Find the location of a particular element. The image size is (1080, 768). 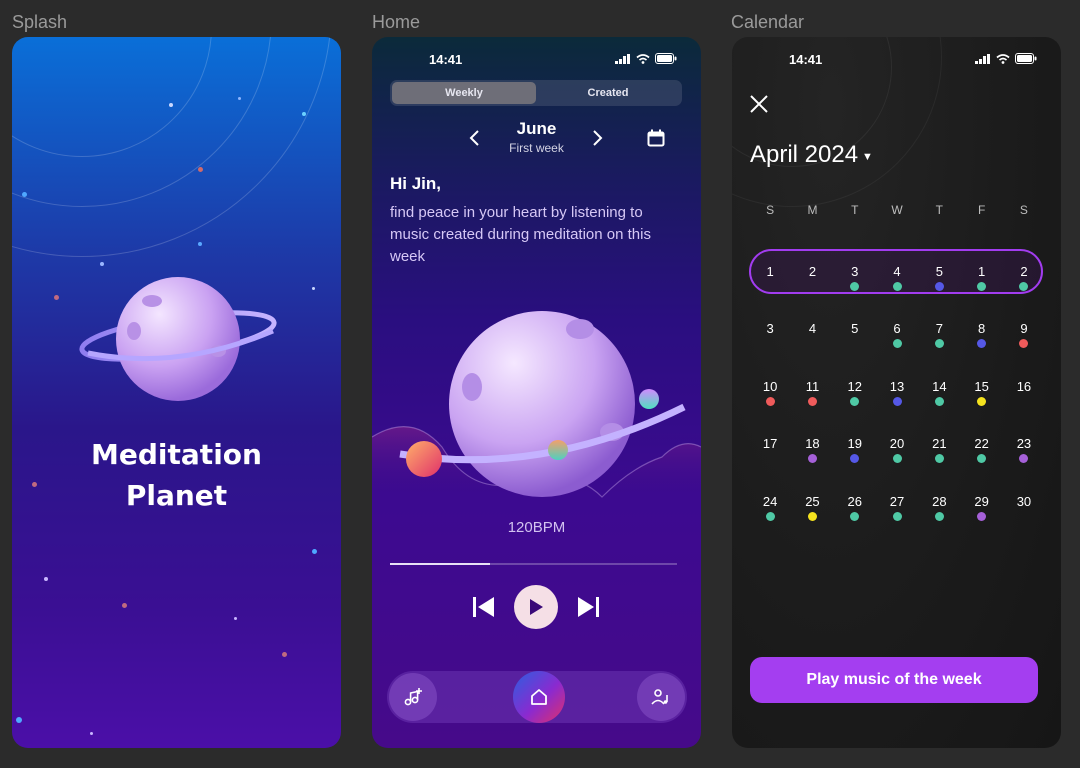

profile-tab is located at coordinates (661, 697).